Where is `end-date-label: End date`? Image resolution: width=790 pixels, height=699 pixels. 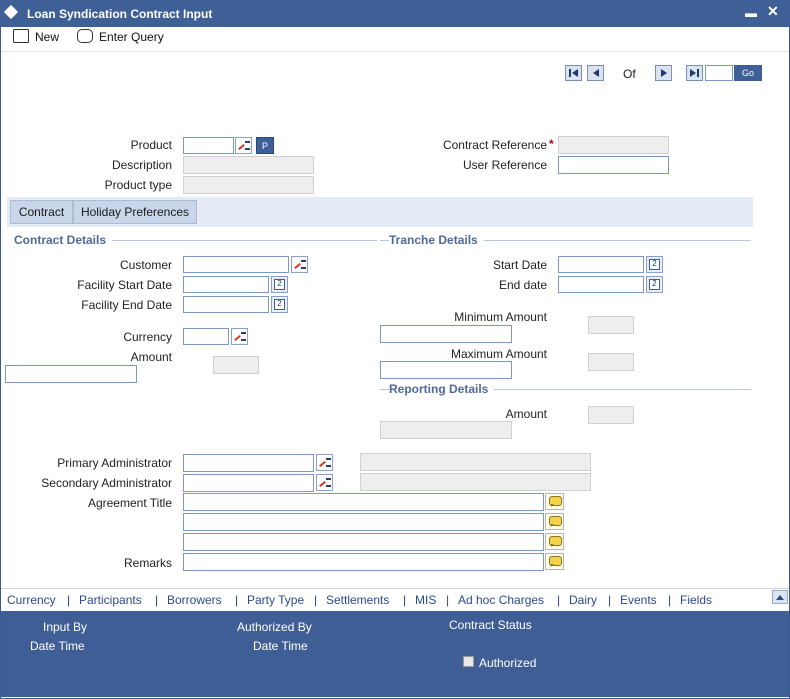 end-date-label: End date is located at coordinates (522, 285).